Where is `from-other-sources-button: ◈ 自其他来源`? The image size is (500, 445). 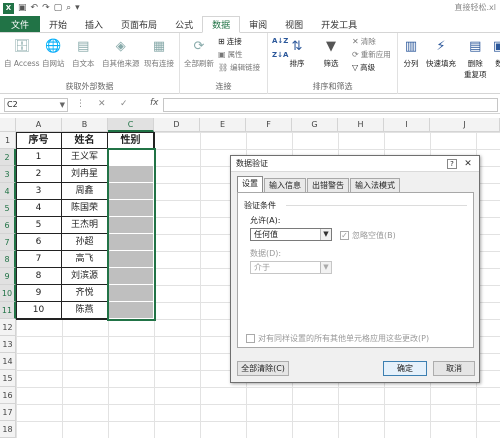
from-other-sources-button: ◈ 自其他来源 is located at coordinates (121, 53).